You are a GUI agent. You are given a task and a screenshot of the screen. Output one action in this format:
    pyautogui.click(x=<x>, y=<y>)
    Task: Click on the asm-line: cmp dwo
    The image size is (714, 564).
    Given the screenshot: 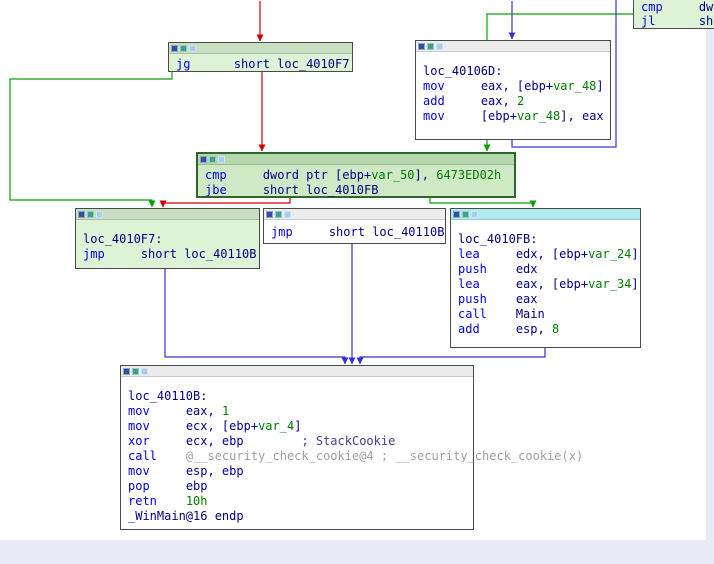 What is the action you would take?
    pyautogui.click(x=677, y=7)
    